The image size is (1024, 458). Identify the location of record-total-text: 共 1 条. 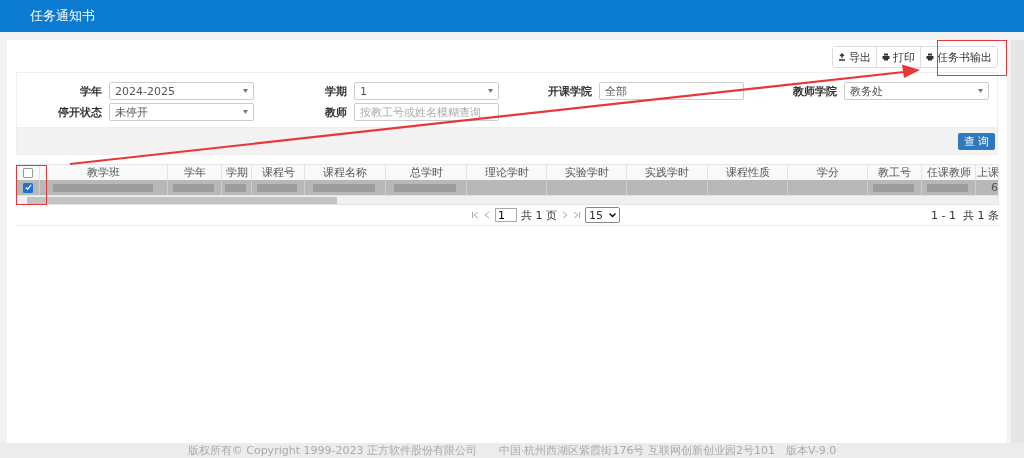
(981, 215).